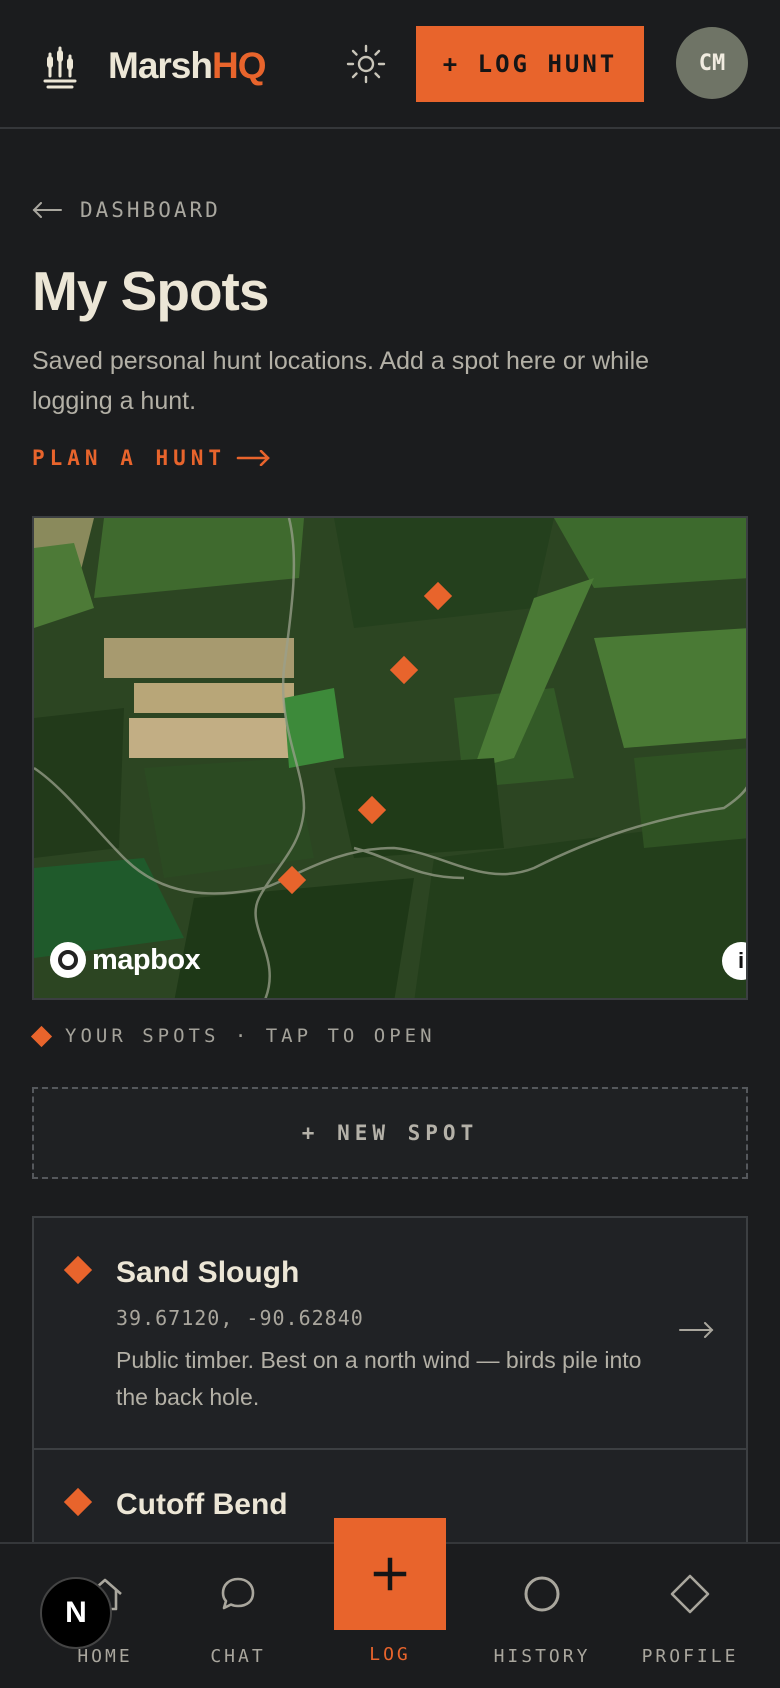 The height and width of the screenshot is (1688, 780). I want to click on profile-diamond-icon, so click(690, 1594).